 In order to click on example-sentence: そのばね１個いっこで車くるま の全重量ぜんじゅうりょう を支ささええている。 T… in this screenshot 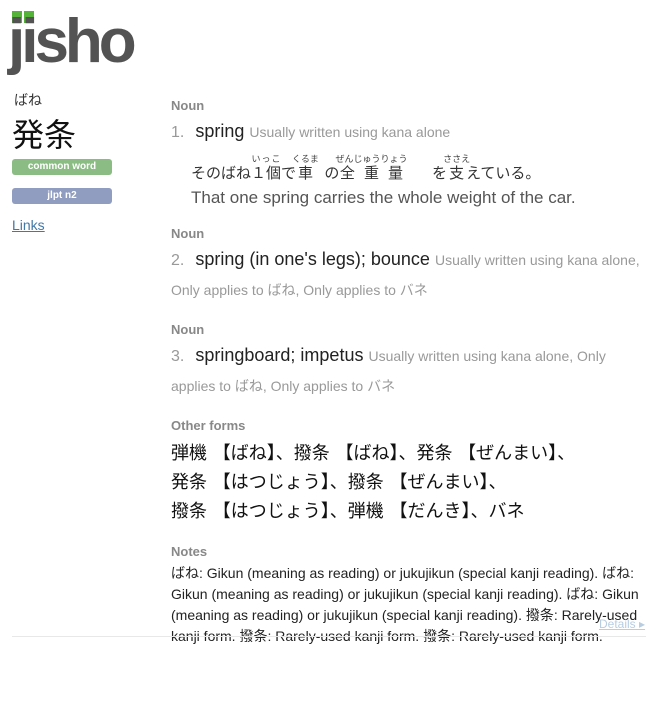, I will do `click(416, 181)`.